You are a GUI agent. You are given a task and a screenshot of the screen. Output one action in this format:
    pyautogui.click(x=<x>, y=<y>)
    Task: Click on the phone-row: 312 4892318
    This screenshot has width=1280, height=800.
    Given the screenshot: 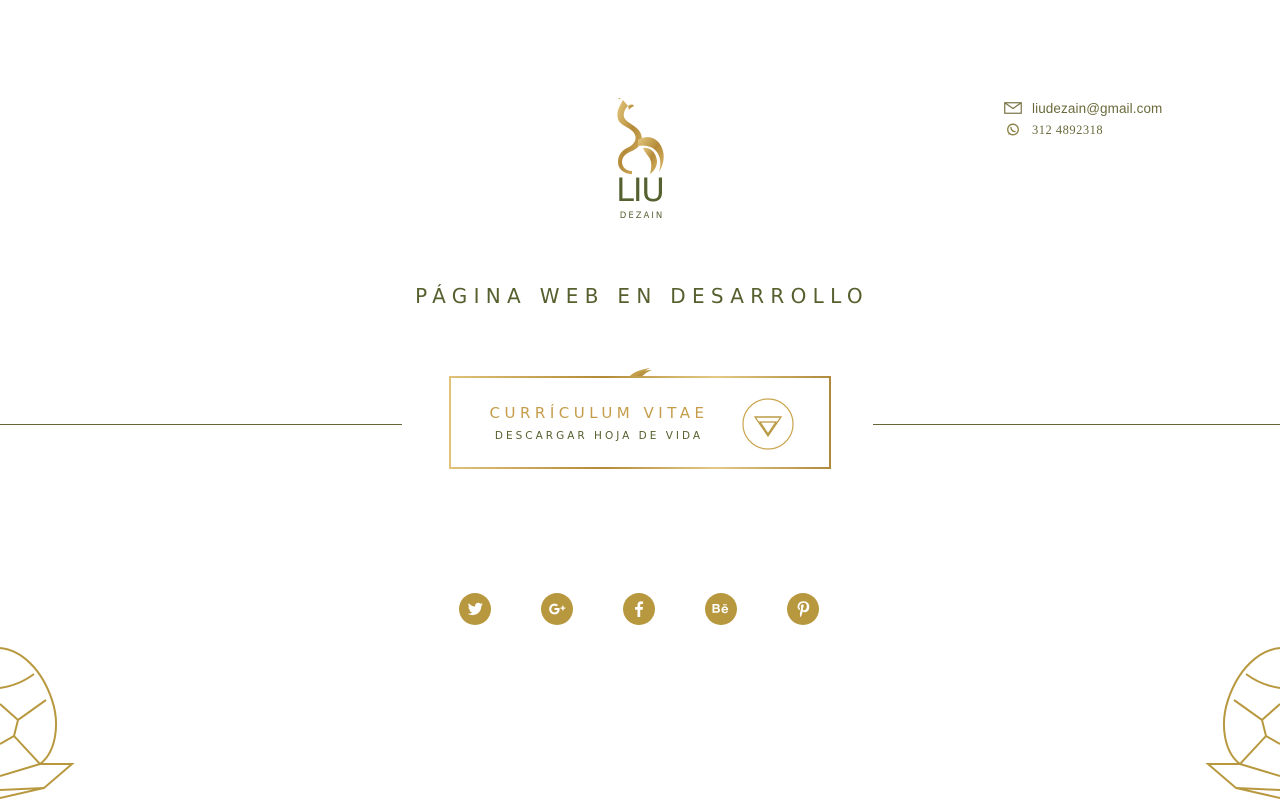 What is the action you would take?
    pyautogui.click(x=1083, y=130)
    